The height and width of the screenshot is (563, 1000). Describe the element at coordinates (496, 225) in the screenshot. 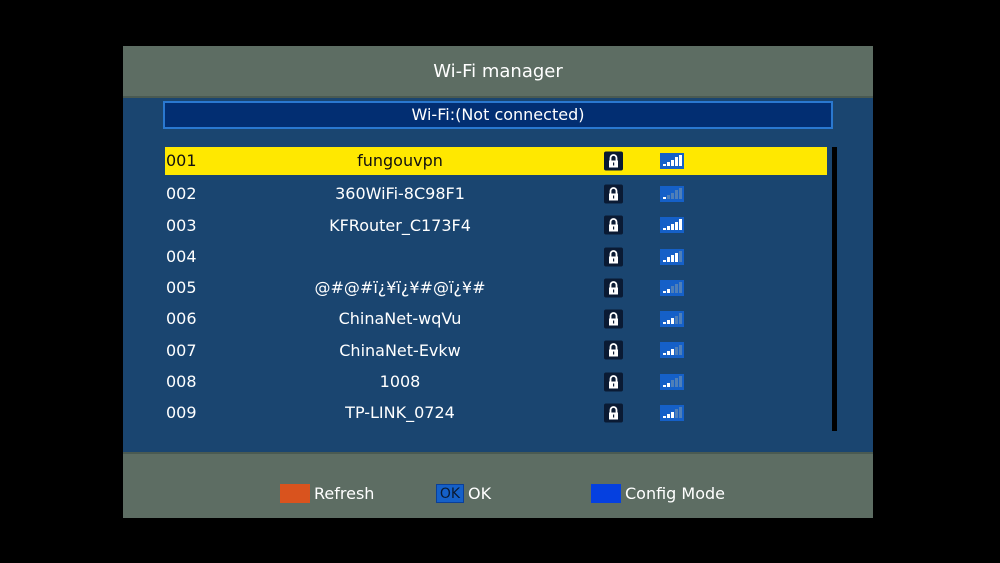

I see `network-row: 003 KFRouter_C173F4` at that location.